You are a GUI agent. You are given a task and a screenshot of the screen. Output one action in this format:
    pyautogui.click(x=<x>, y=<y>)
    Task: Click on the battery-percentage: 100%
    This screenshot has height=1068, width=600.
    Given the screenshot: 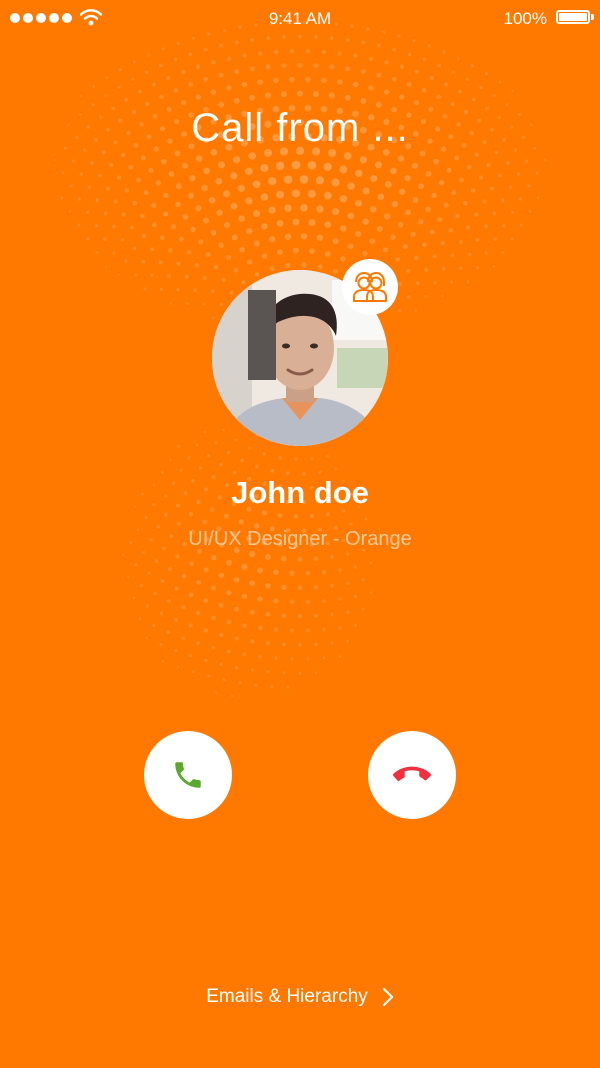 What is the action you would take?
    pyautogui.click(x=525, y=18)
    